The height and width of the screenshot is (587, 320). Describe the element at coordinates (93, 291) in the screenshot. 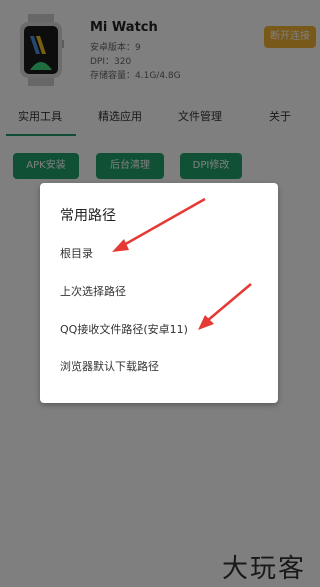

I see `path-last-selected: 上次选择路径` at that location.